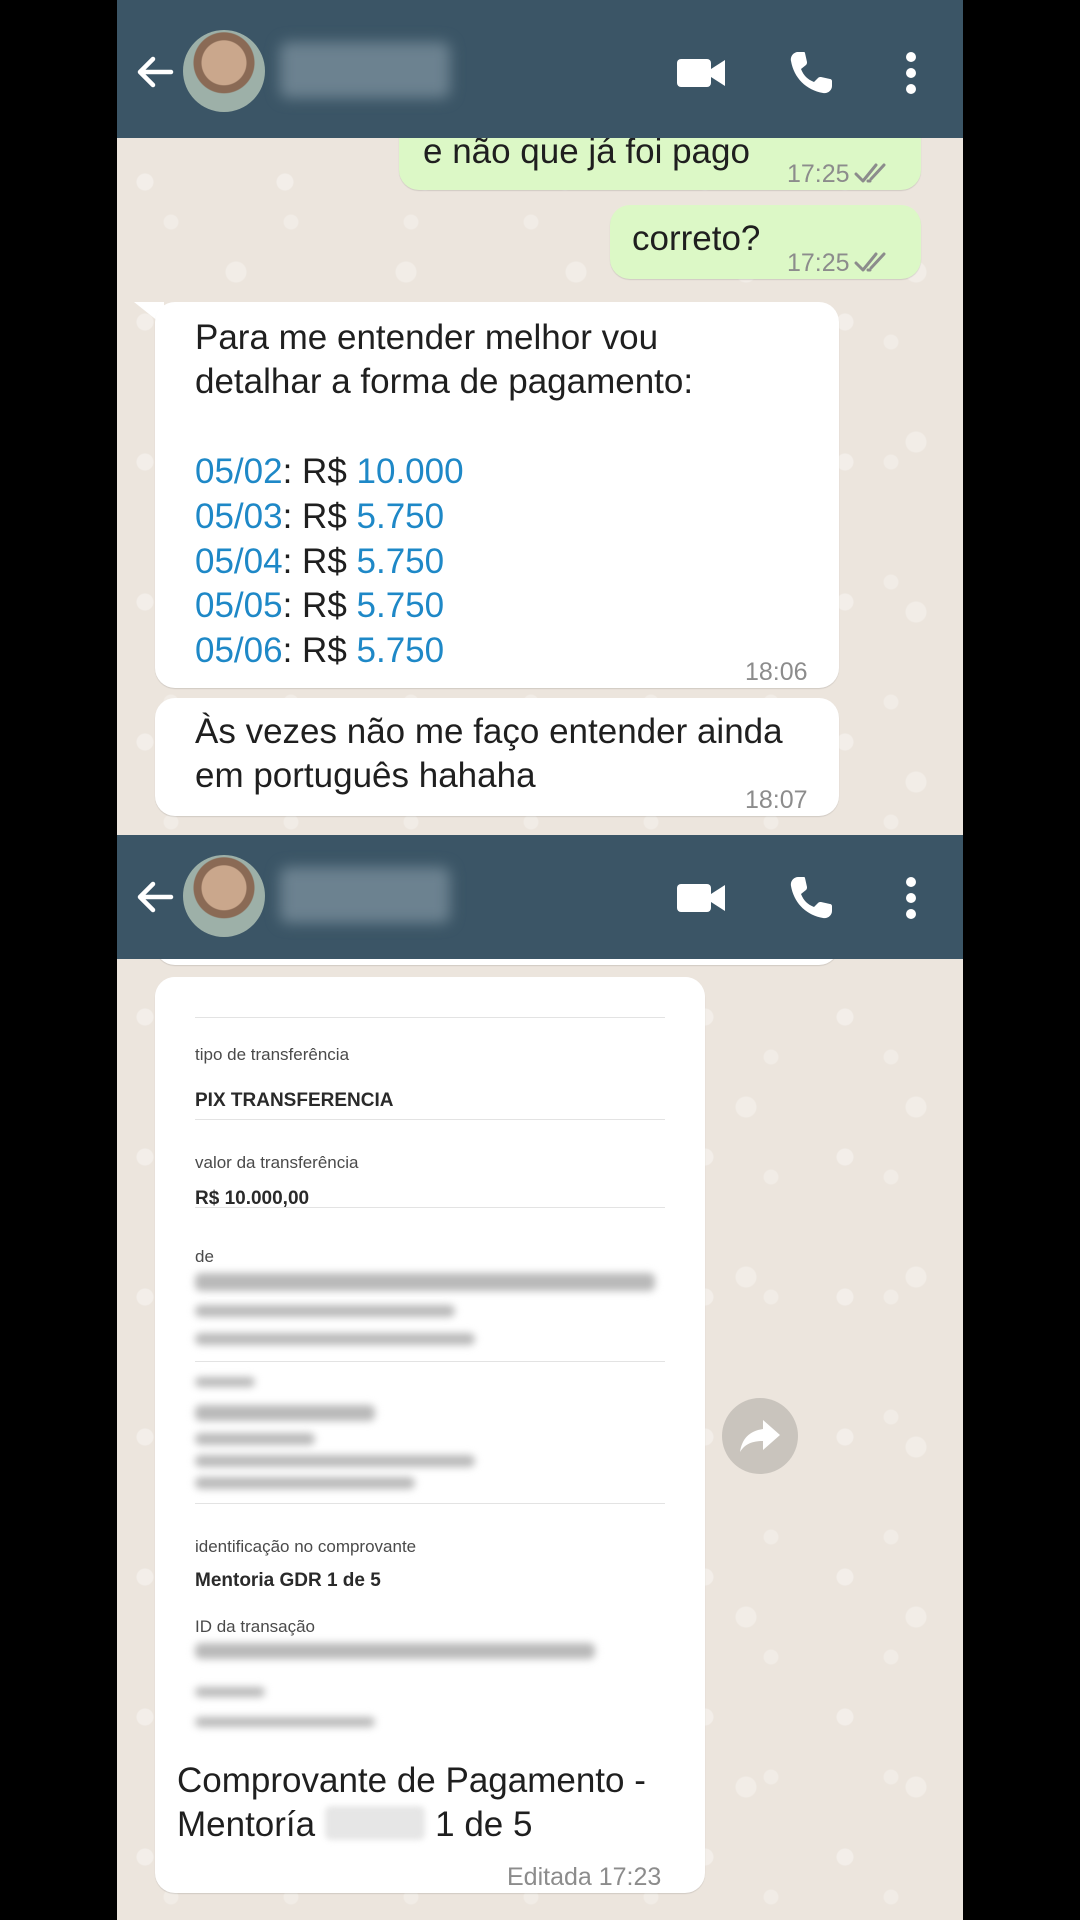  Describe the element at coordinates (320, 516) in the screenshot. I see `payment-line: 05/03: R$ 5.750` at that location.